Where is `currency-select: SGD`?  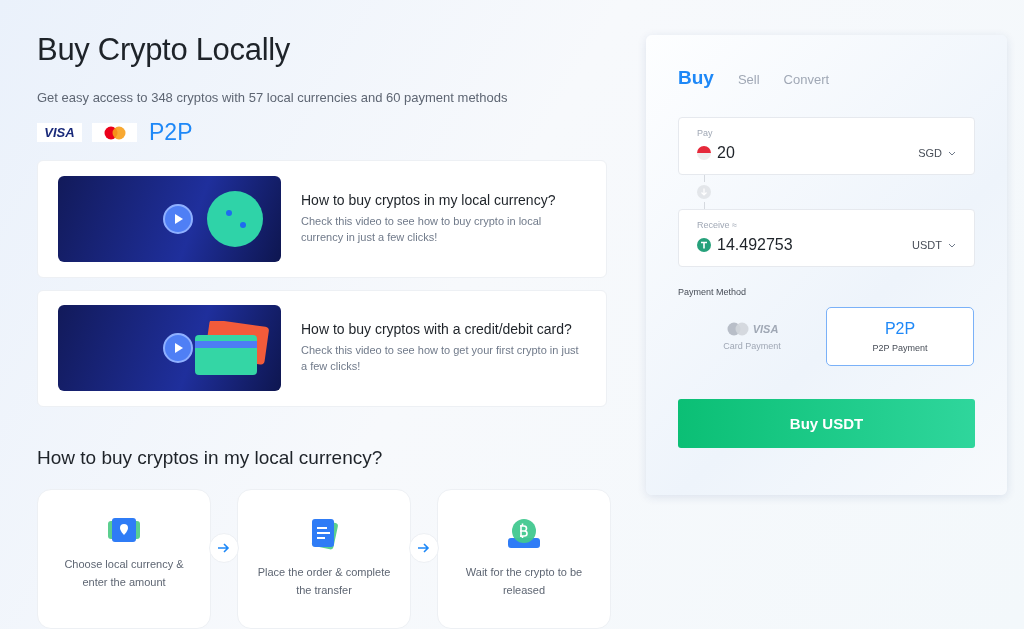
currency-select: SGD is located at coordinates (937, 153).